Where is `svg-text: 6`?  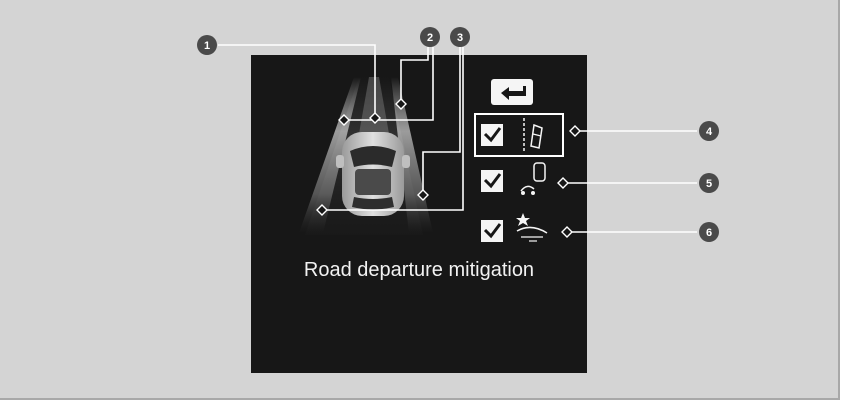 svg-text: 6 is located at coordinates (709, 233).